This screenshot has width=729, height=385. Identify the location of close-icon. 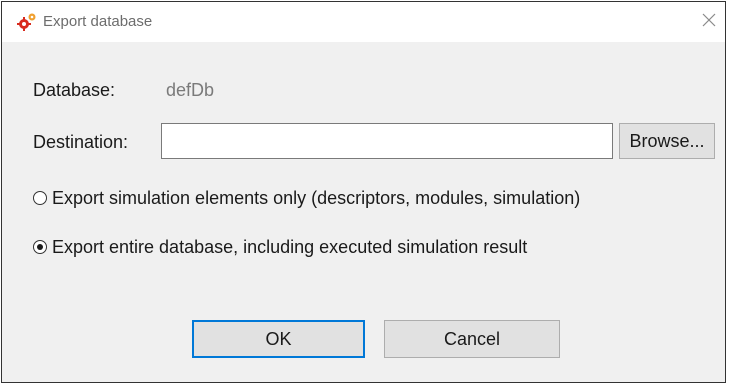
(709, 20).